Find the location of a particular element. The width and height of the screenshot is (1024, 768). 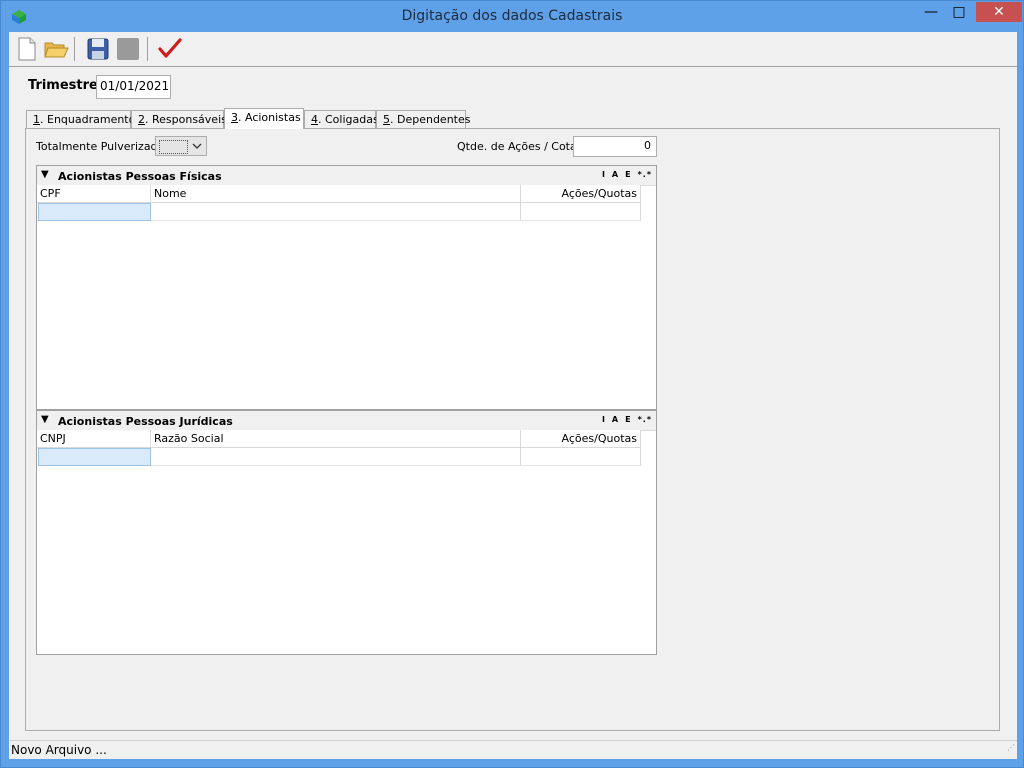

column-header-nome: Nome is located at coordinates (336, 194).